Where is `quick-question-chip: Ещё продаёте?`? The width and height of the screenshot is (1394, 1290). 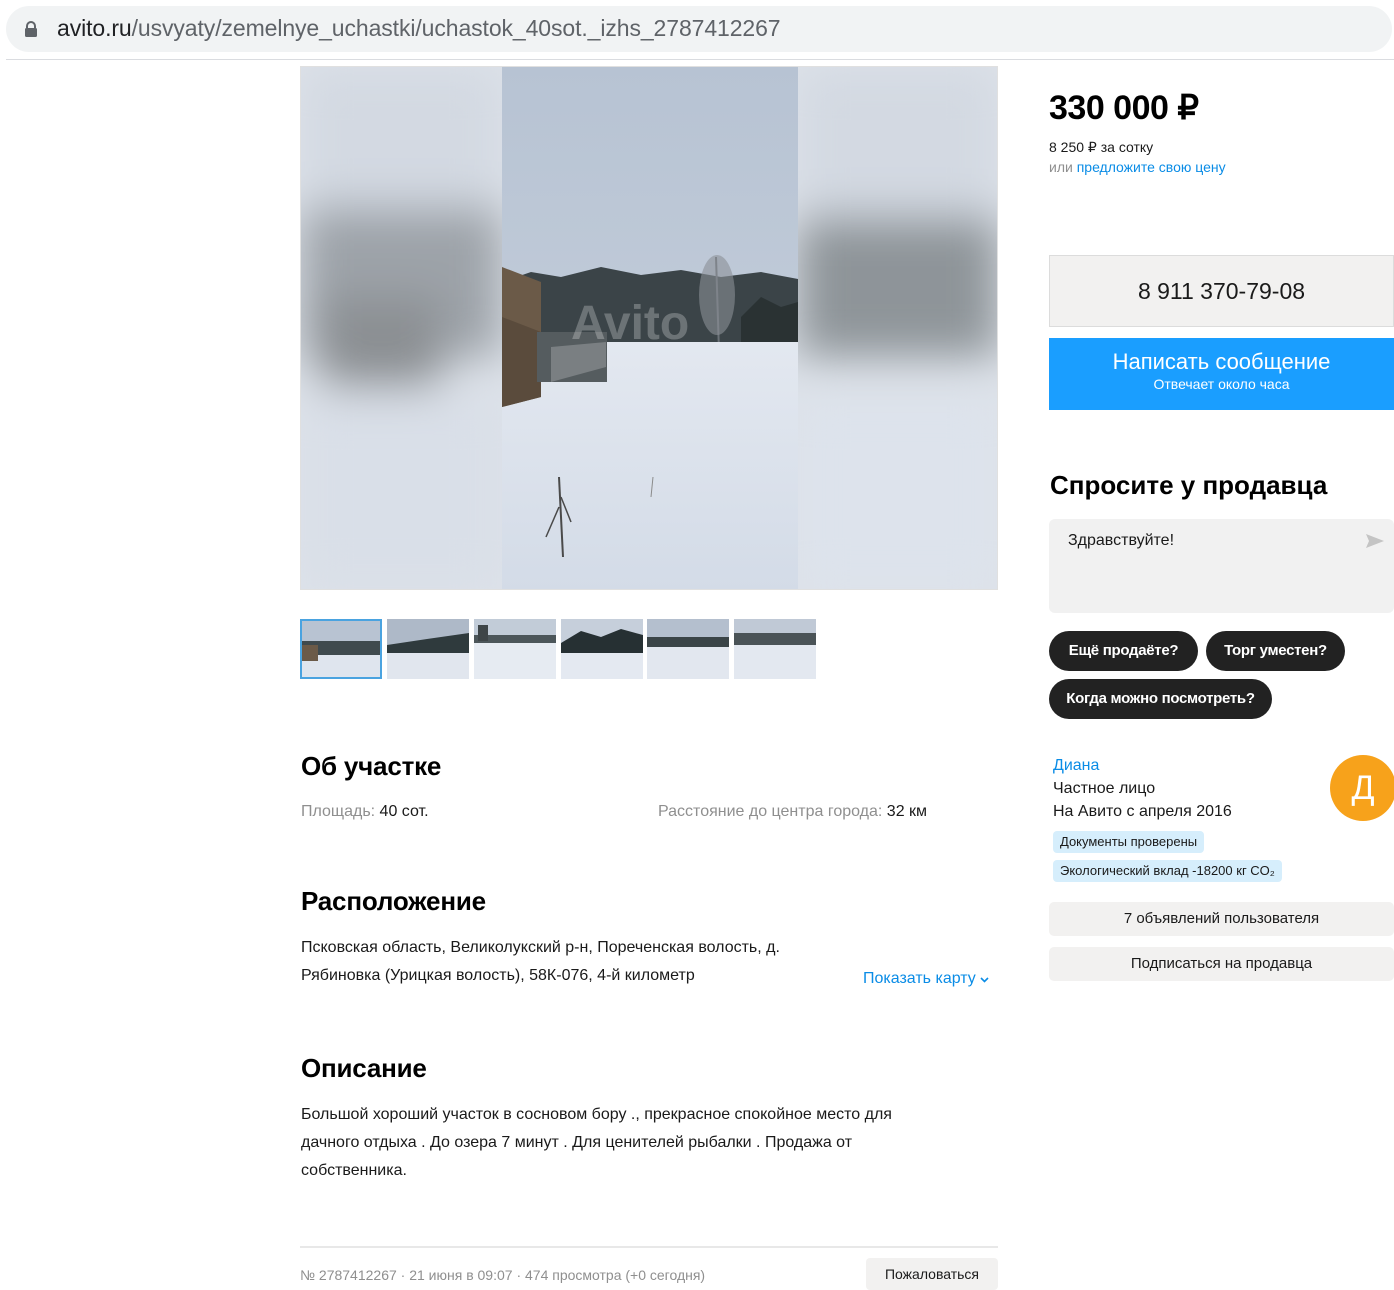
quick-question-chip: Ещё продаёте? is located at coordinates (1123, 651).